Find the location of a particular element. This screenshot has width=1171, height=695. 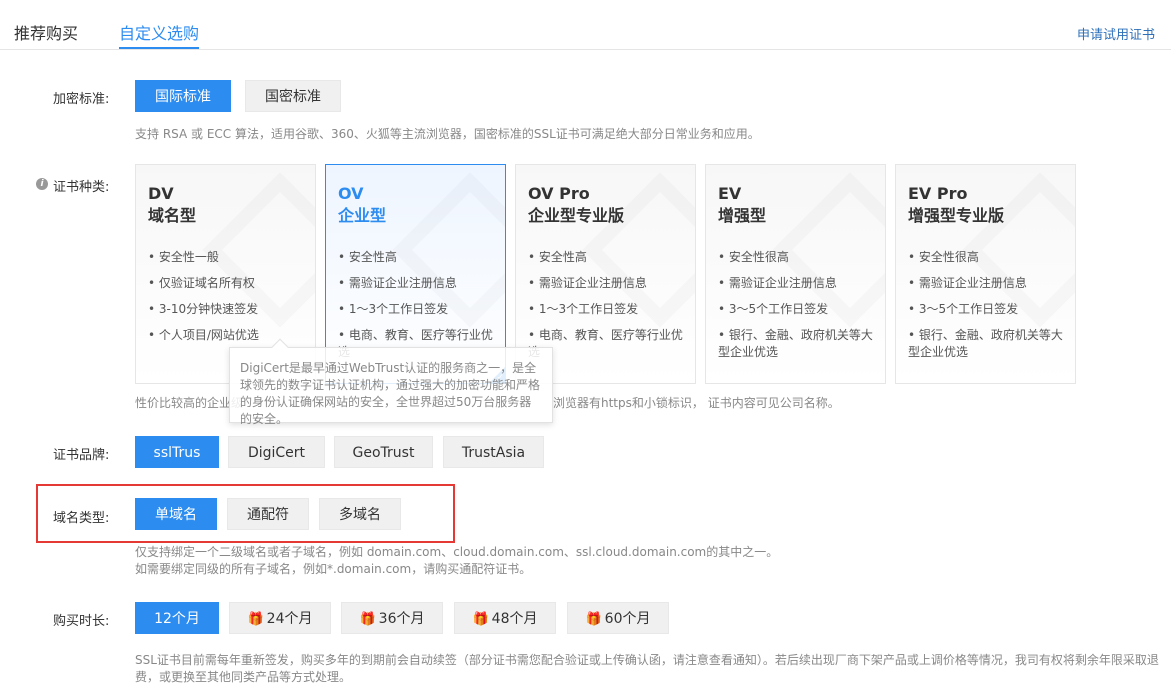

duration-48-button: 🎁 48个月 is located at coordinates (505, 618).